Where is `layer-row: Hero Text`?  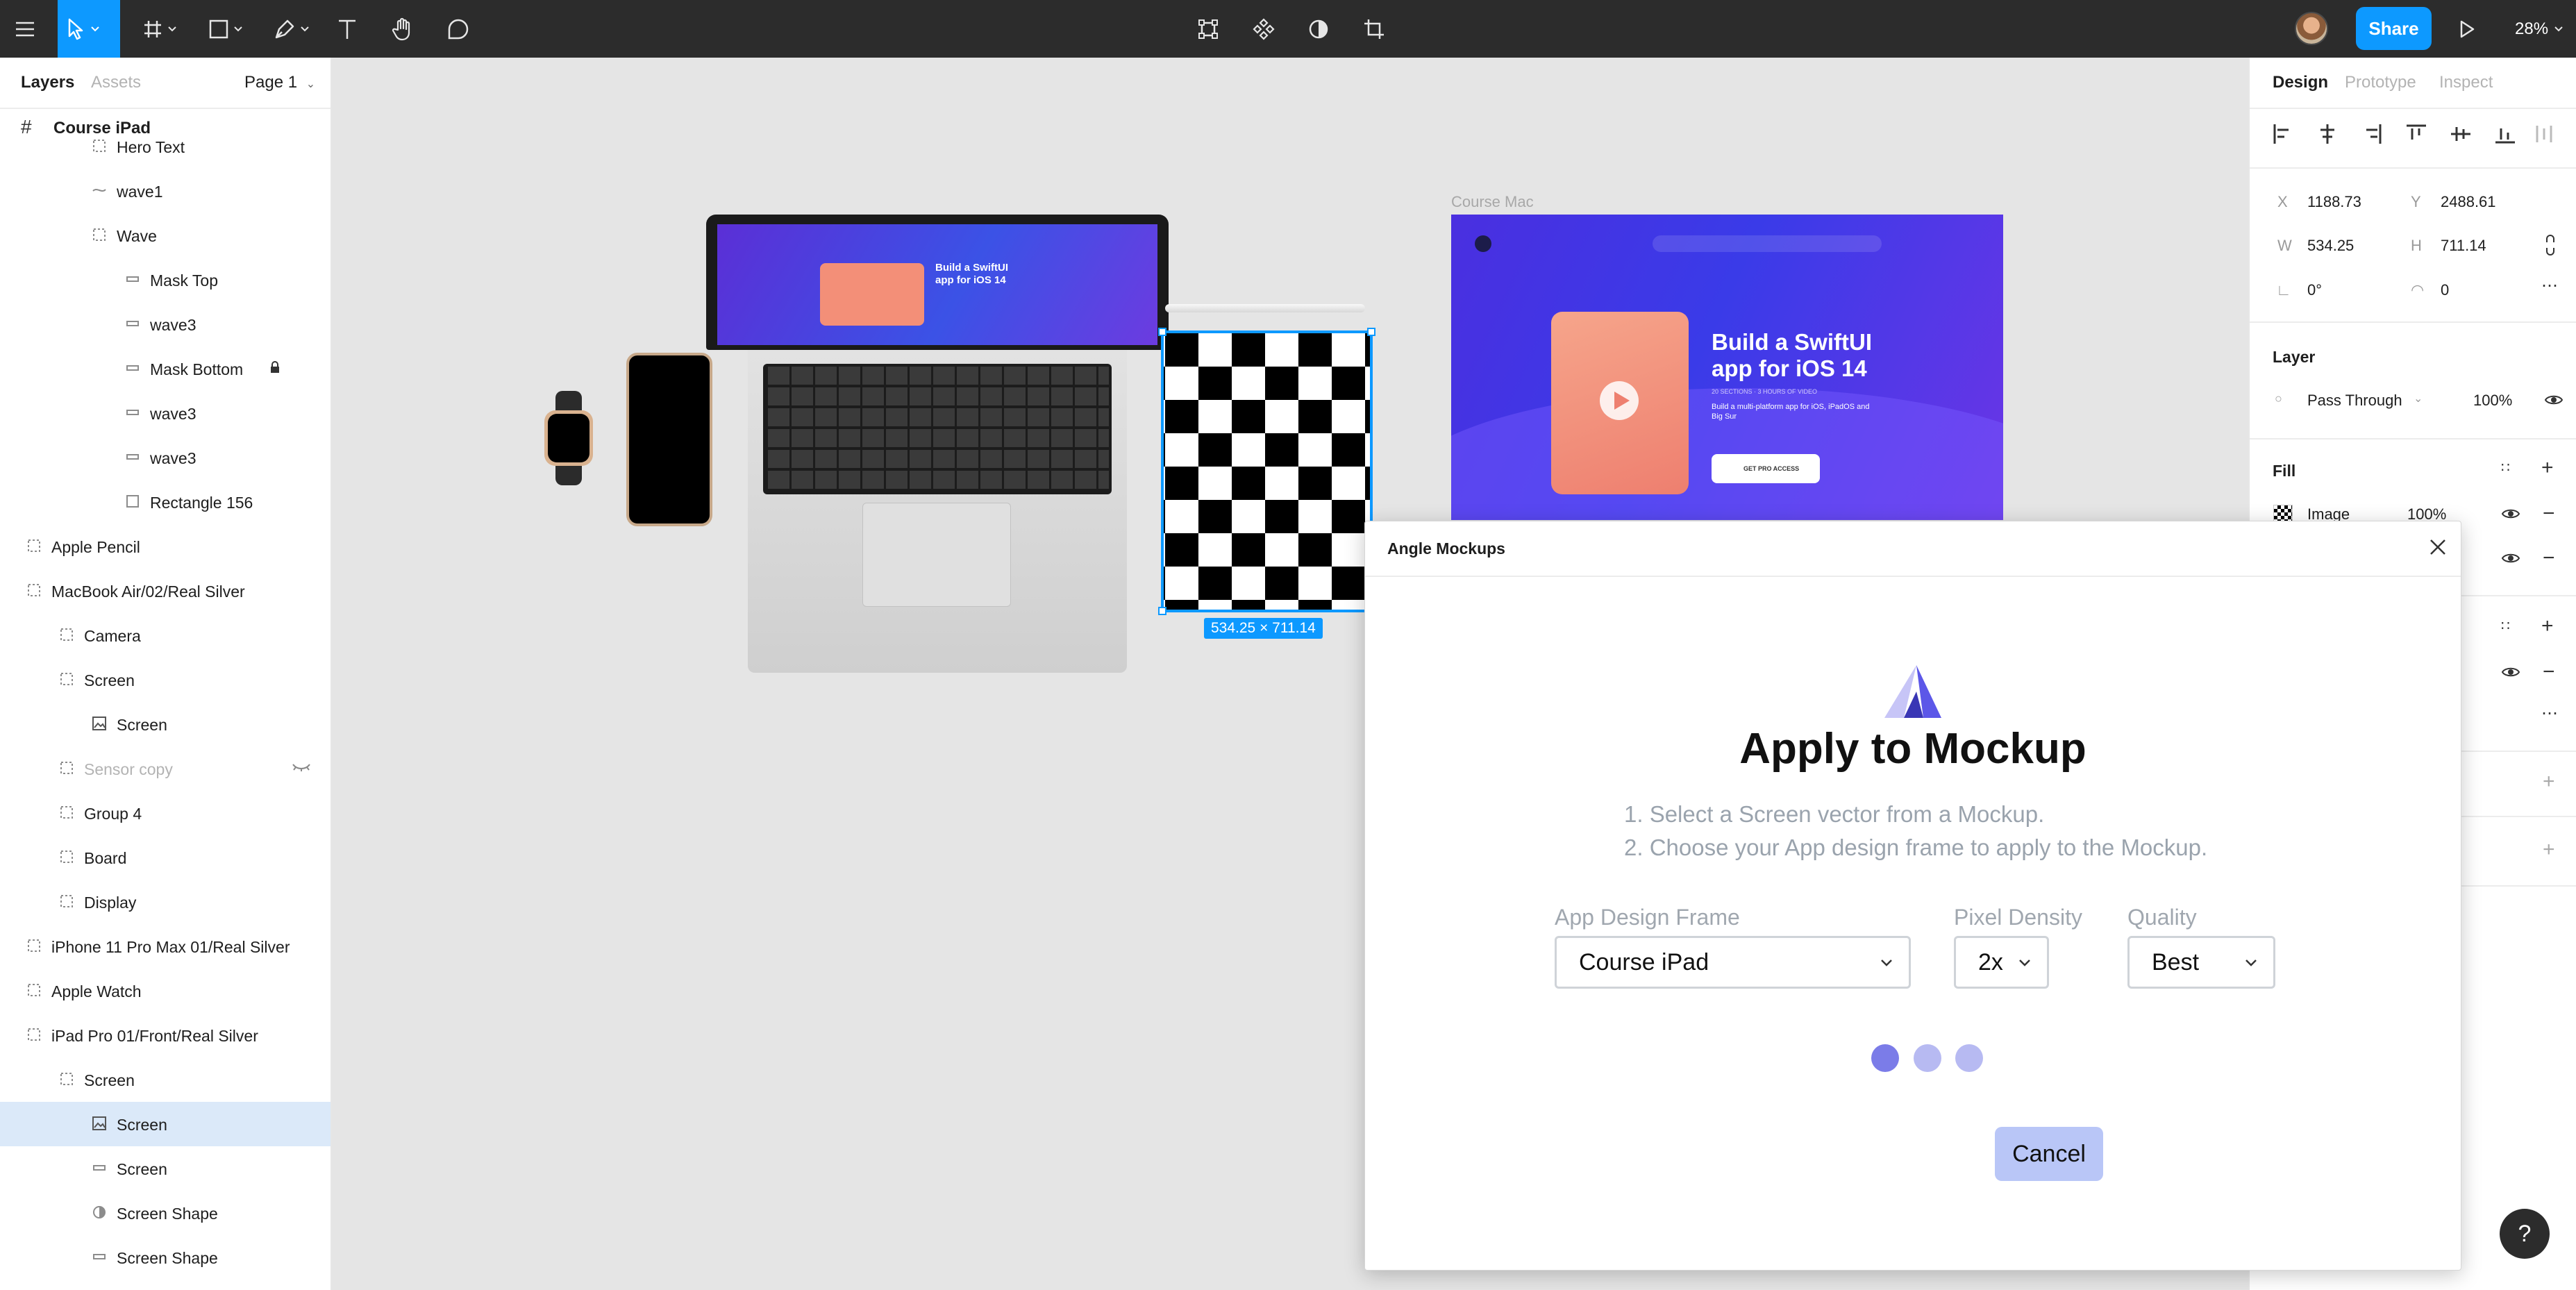
layer-row: Hero Text is located at coordinates (165, 146).